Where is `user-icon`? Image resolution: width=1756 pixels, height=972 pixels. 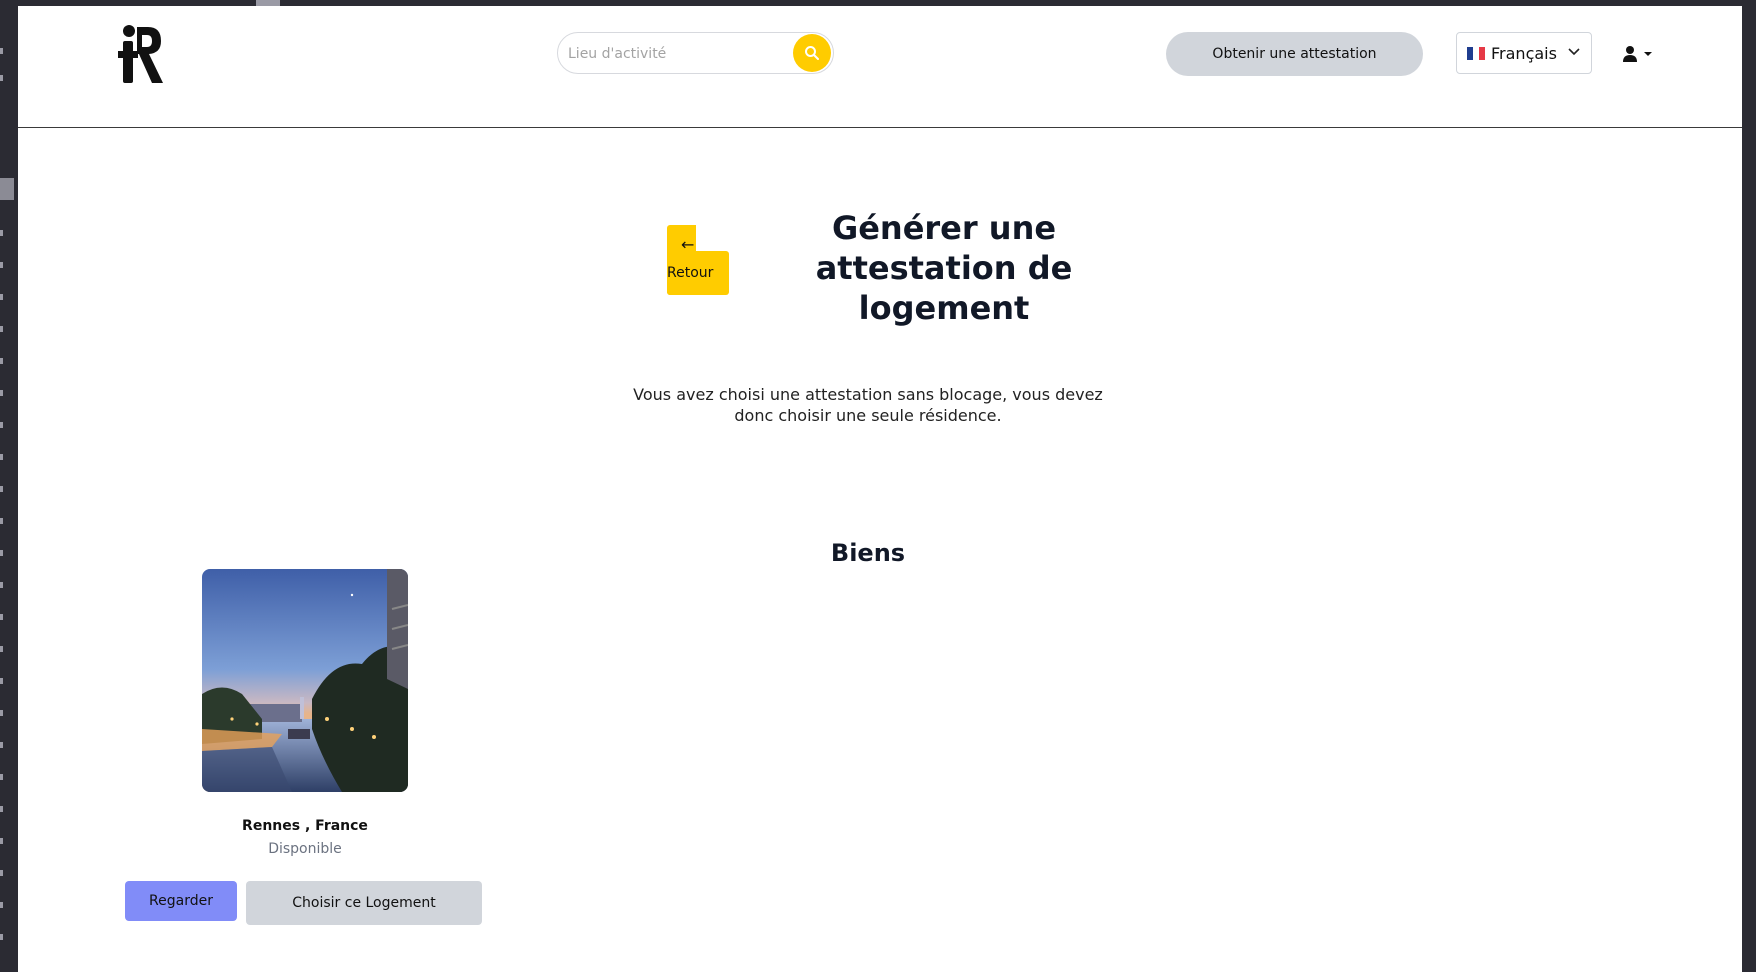
user-icon is located at coordinates (1630, 54).